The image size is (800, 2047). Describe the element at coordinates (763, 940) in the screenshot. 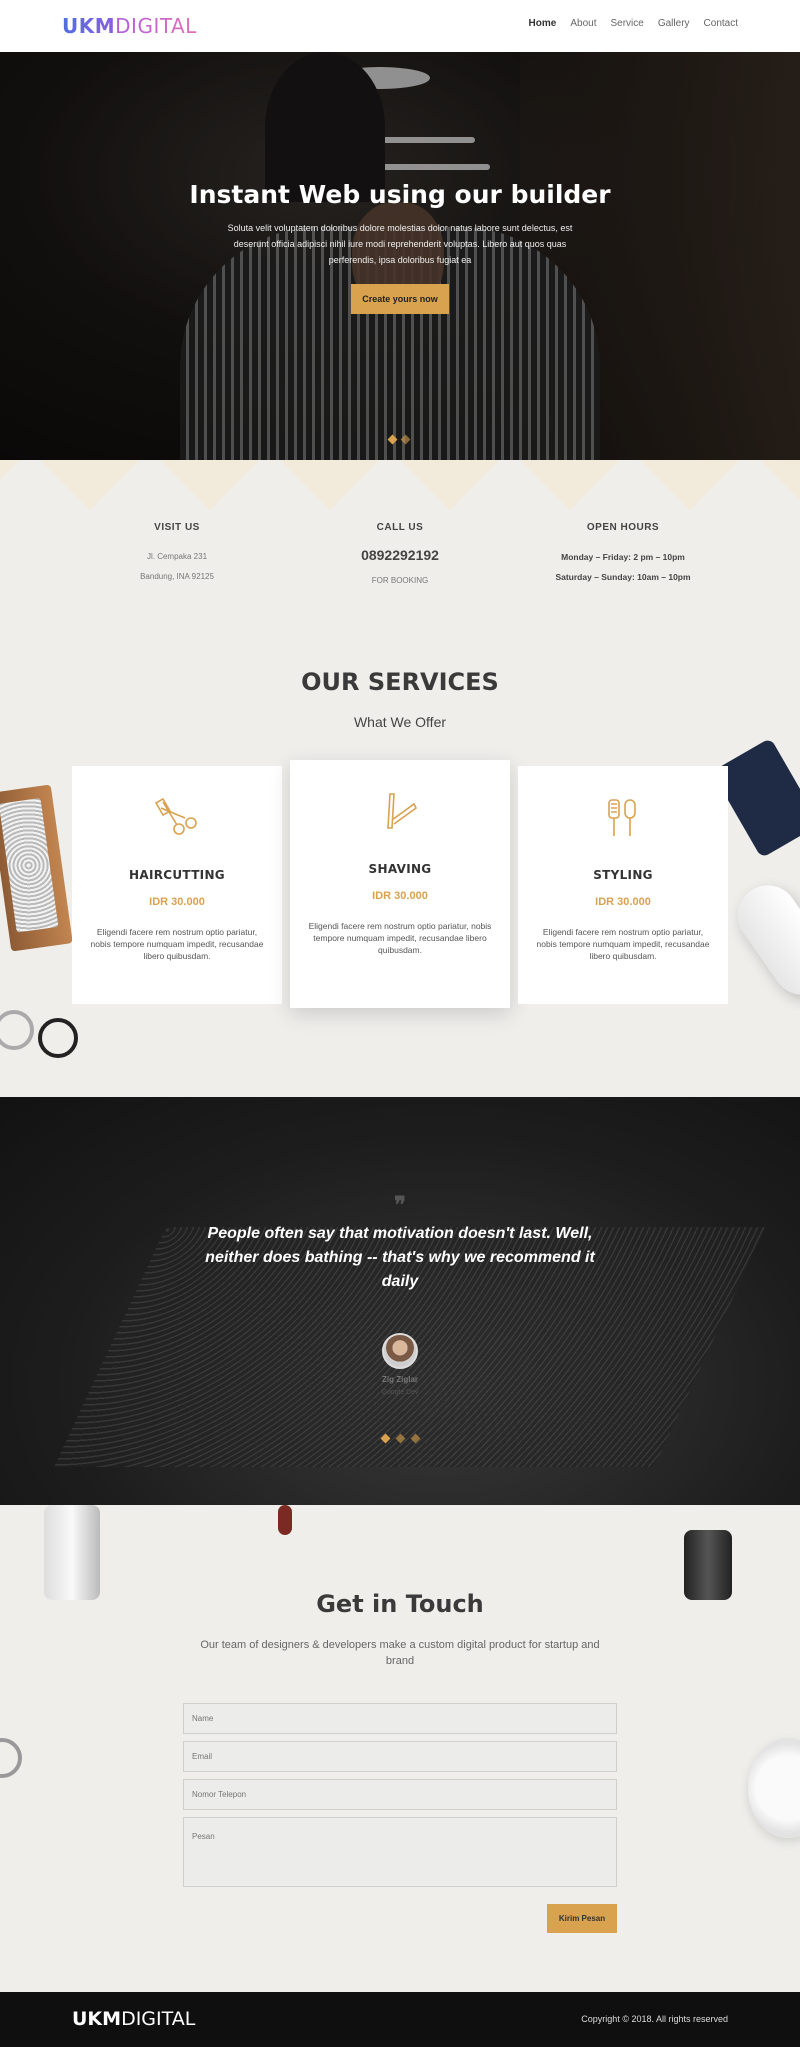

I see `bottle-decoration` at that location.